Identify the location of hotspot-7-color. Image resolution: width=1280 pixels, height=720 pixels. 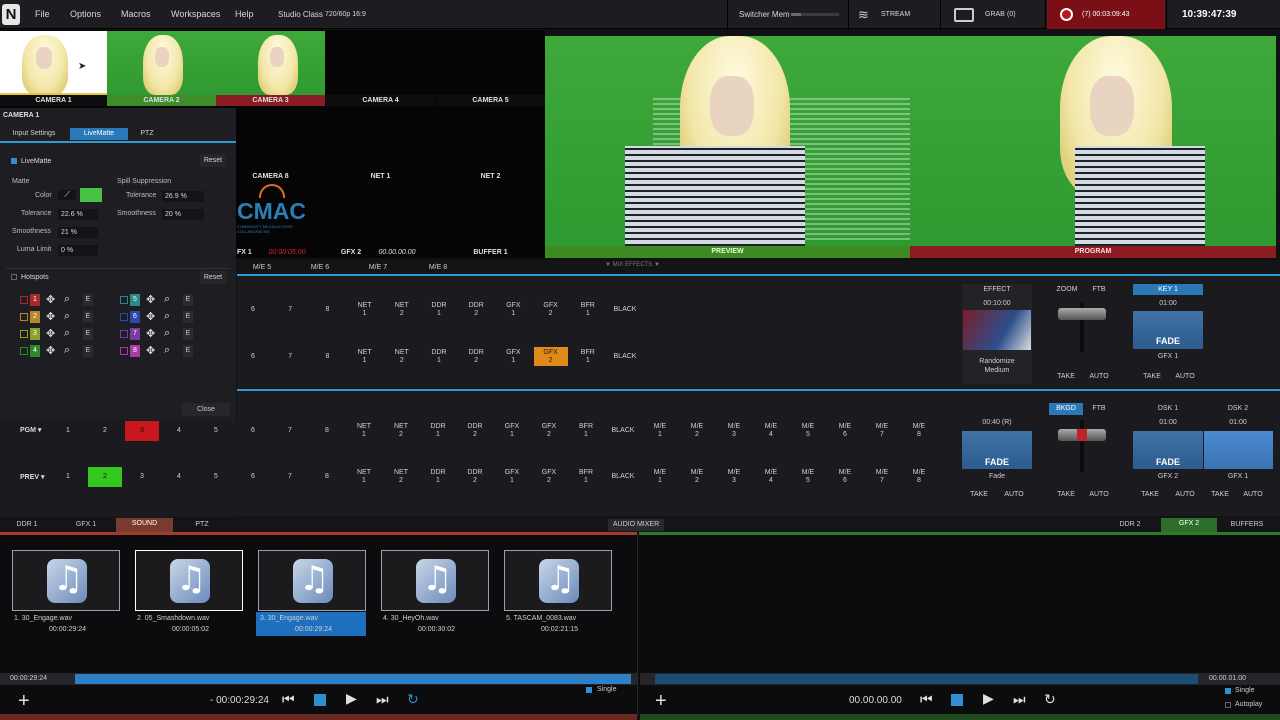
(124, 334).